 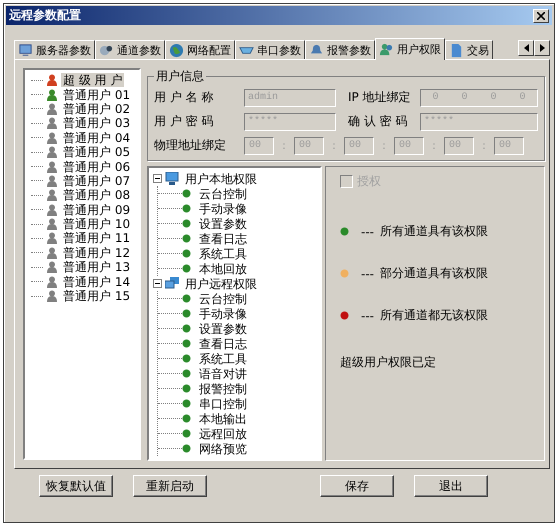 What do you see at coordinates (96, 152) in the screenshot?
I see `user-item: 普通用户 05` at bounding box center [96, 152].